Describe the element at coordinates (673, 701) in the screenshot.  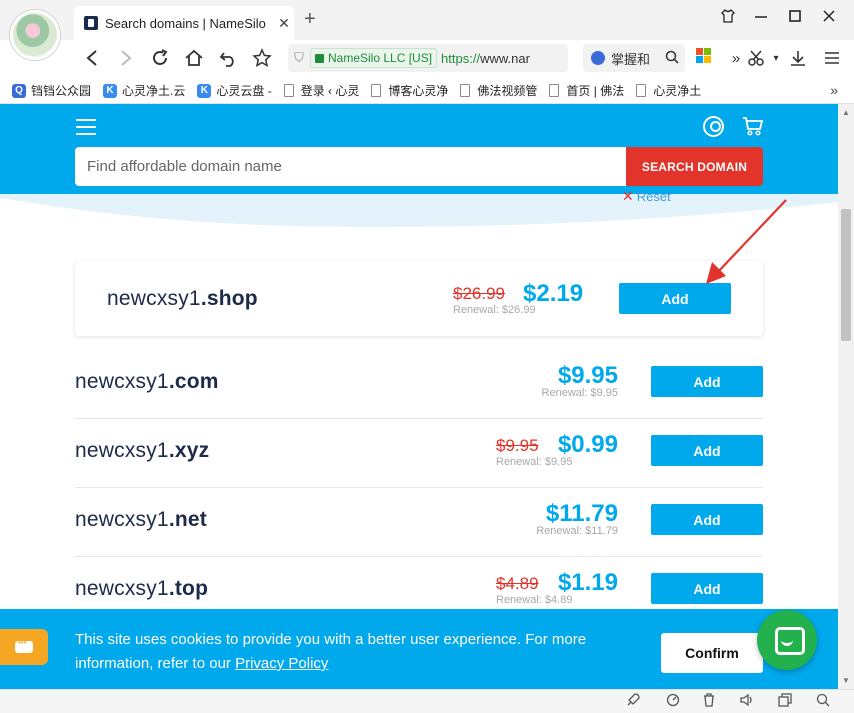
I see `speed-gauge-icon` at that location.